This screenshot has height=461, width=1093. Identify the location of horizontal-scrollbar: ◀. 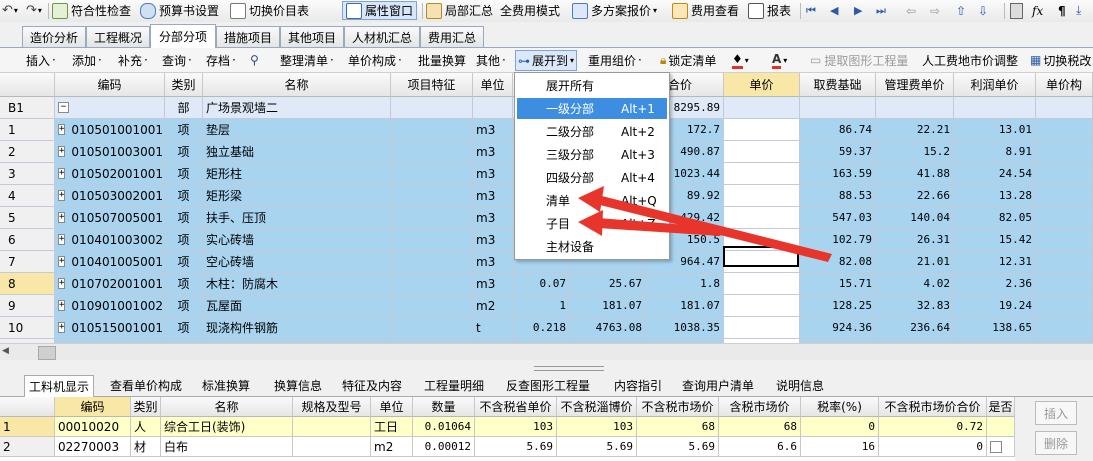
(546, 351).